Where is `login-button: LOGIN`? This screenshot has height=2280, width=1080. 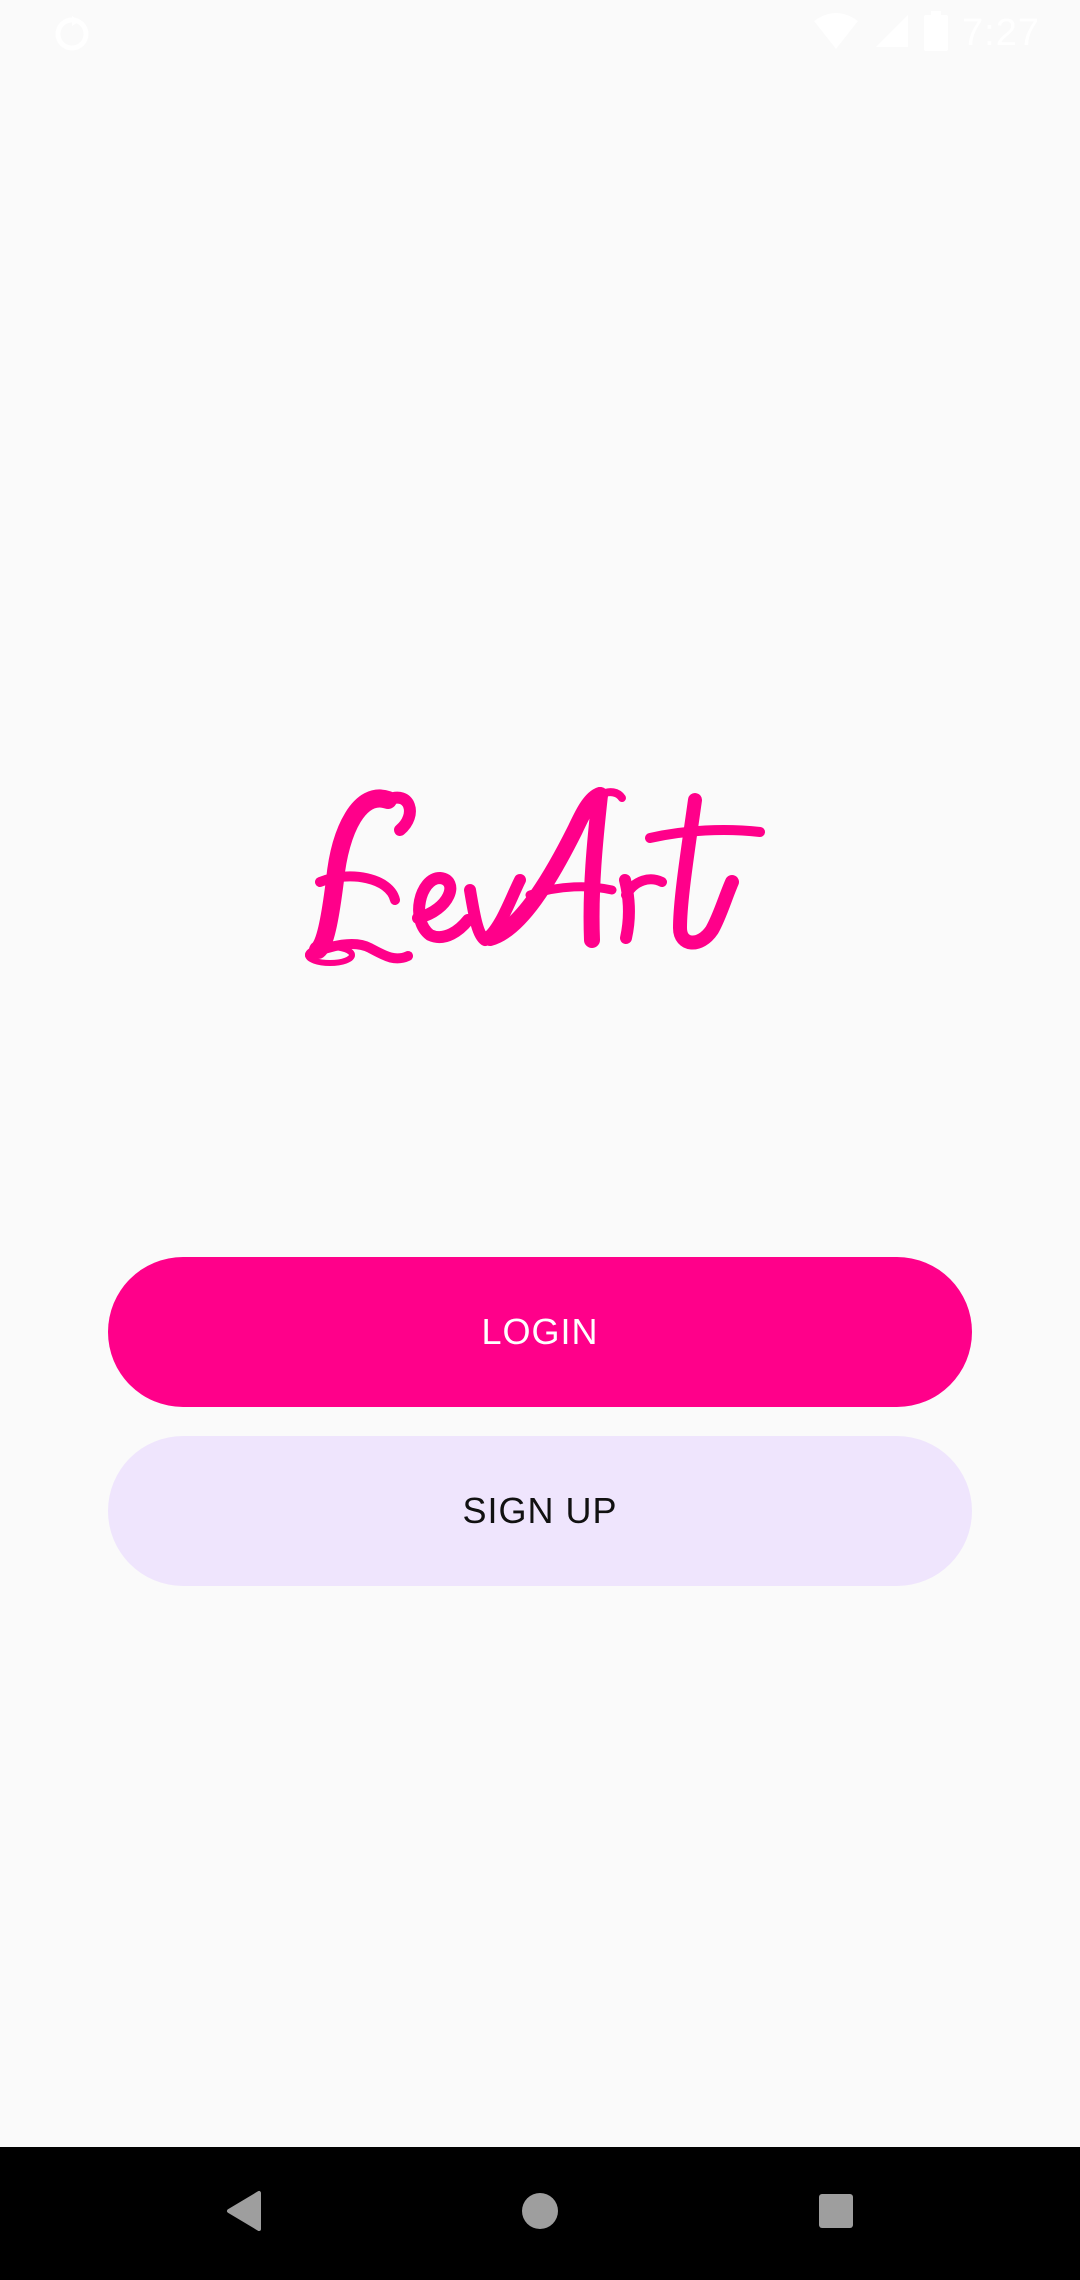 login-button: LOGIN is located at coordinates (540, 1332).